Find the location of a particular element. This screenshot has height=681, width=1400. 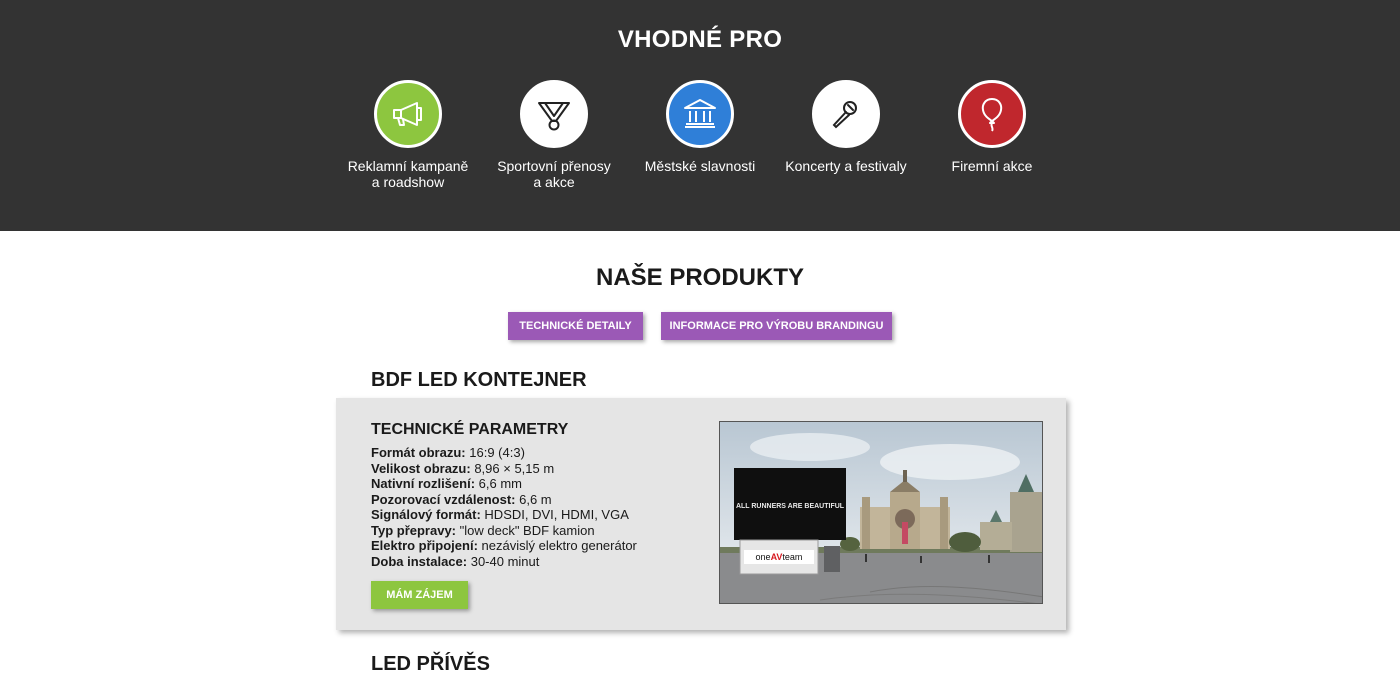

use-case-label: Sportovní přenosy a akce is located at coordinates (554, 174).